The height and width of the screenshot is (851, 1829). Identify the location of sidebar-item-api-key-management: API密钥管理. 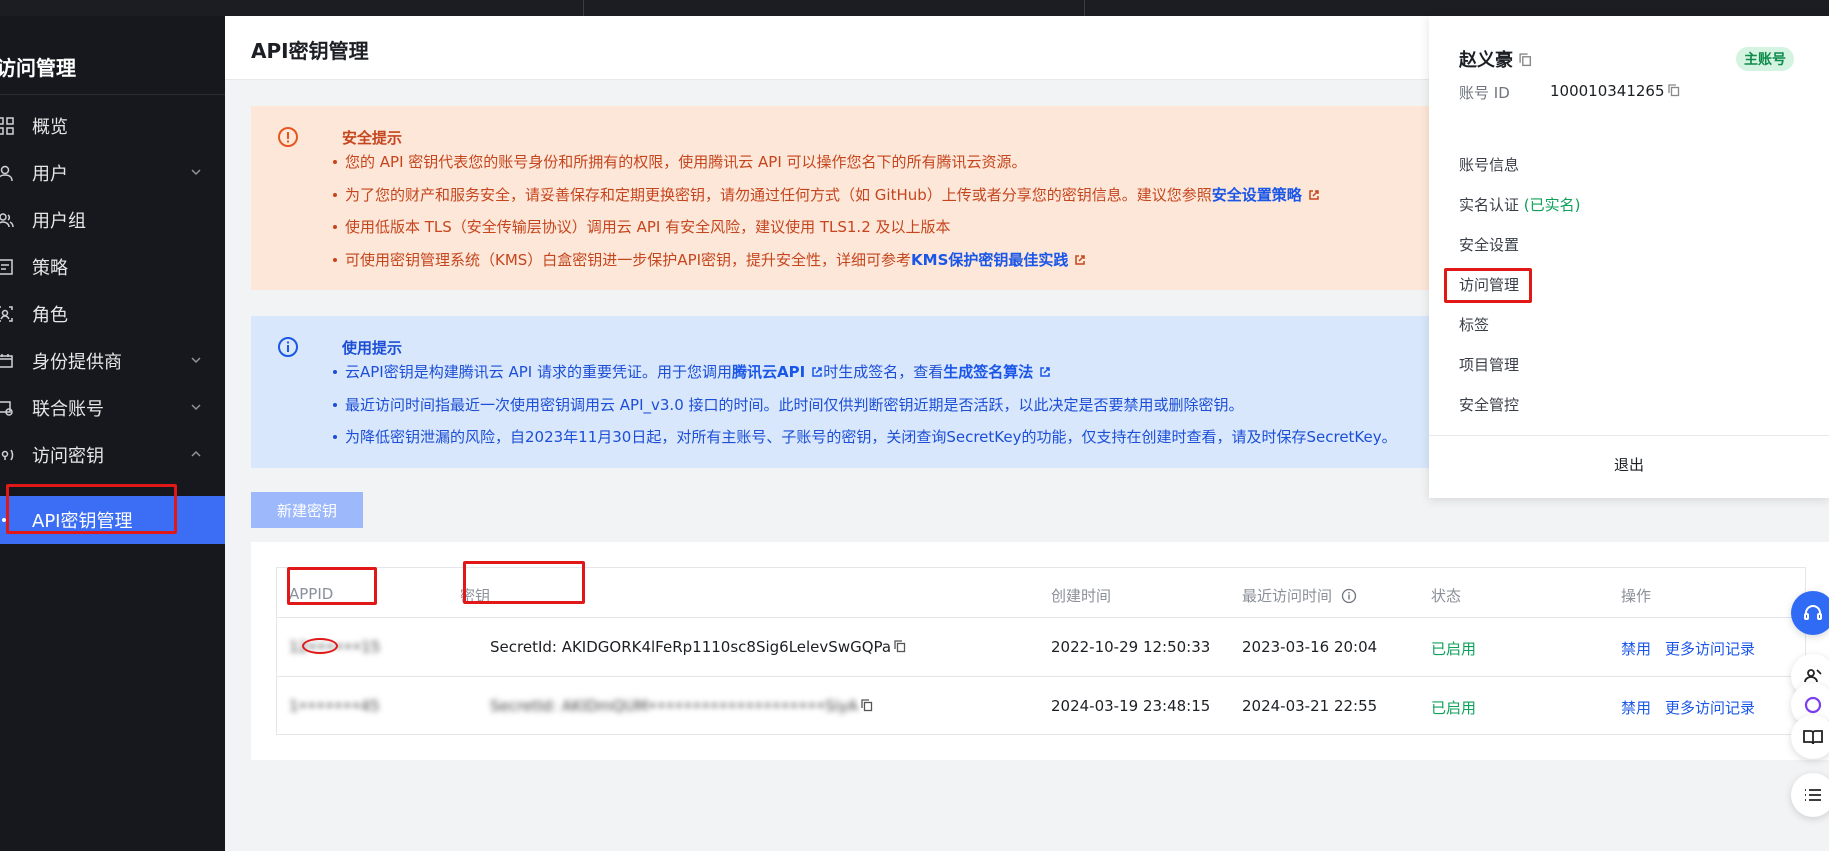
(112, 520).